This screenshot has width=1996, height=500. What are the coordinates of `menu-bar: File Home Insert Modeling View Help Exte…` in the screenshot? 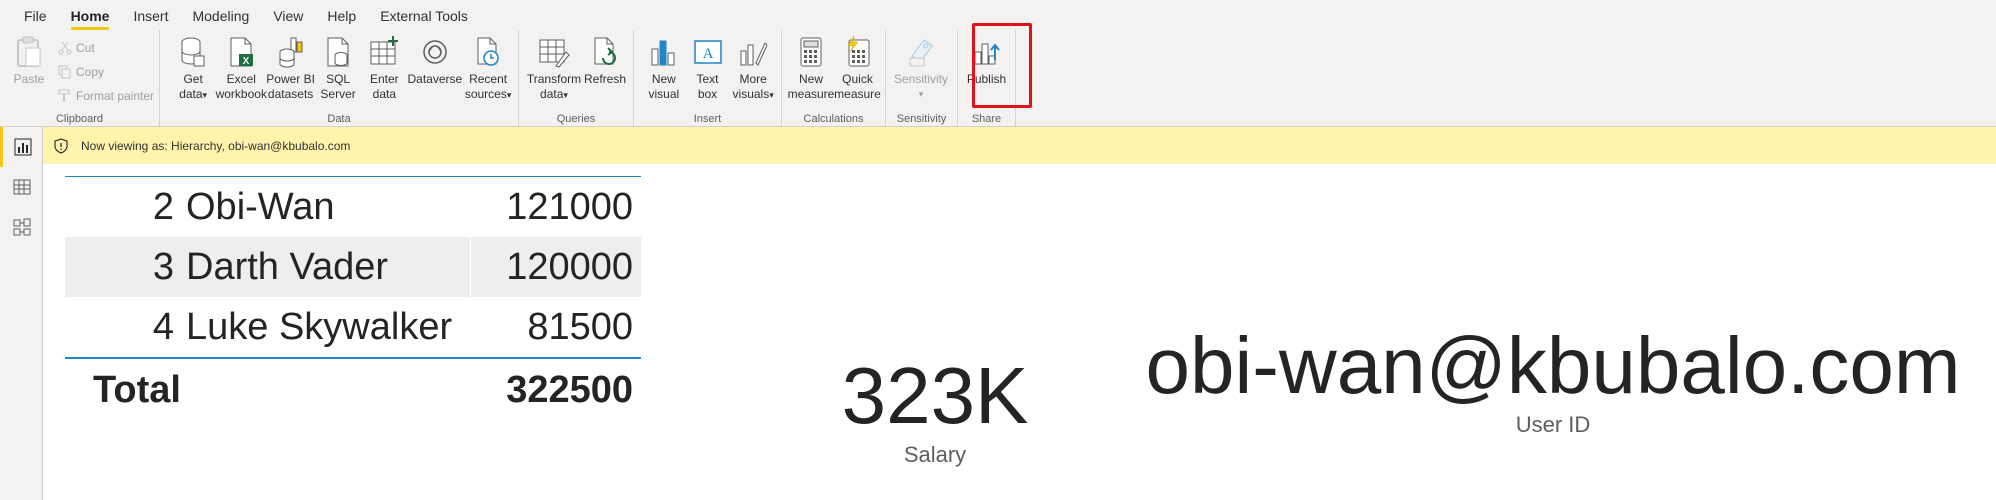 It's located at (998, 15).